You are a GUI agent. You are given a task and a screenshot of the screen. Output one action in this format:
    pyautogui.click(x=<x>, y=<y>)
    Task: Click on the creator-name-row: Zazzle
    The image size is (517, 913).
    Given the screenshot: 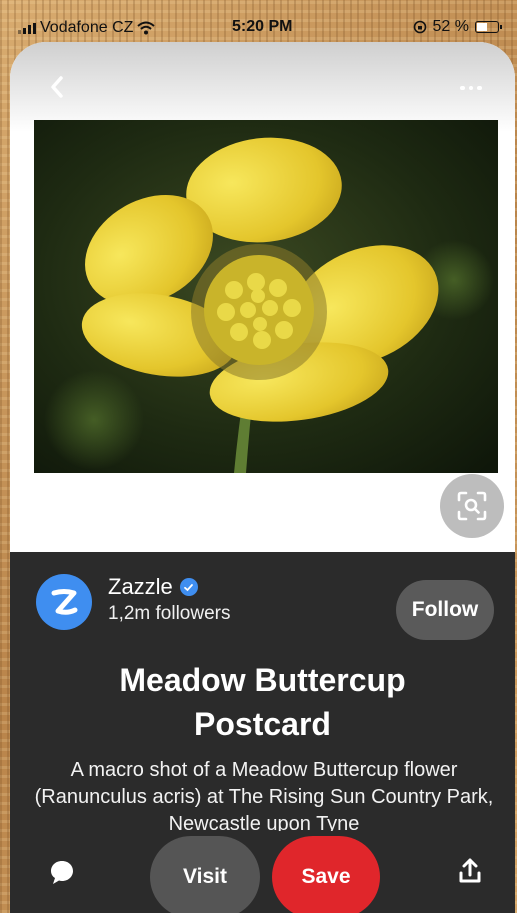 What is the action you would take?
    pyautogui.click(x=153, y=587)
    